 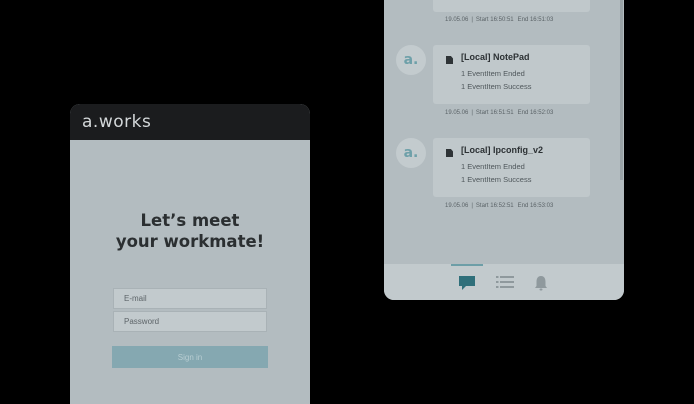 What do you see at coordinates (494, 206) in the screenshot?
I see `event-start: Start 16:52:51` at bounding box center [494, 206].